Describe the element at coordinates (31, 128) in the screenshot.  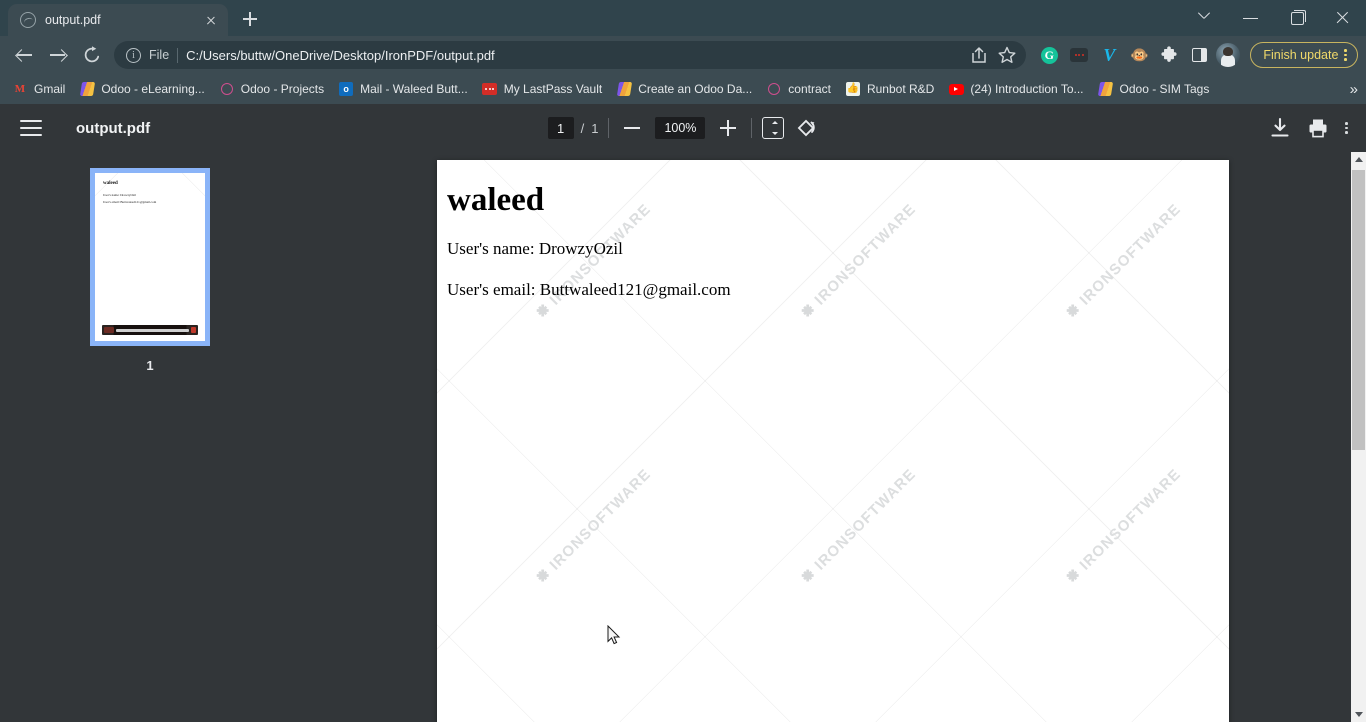
I see `hamburger-menu-icon` at that location.